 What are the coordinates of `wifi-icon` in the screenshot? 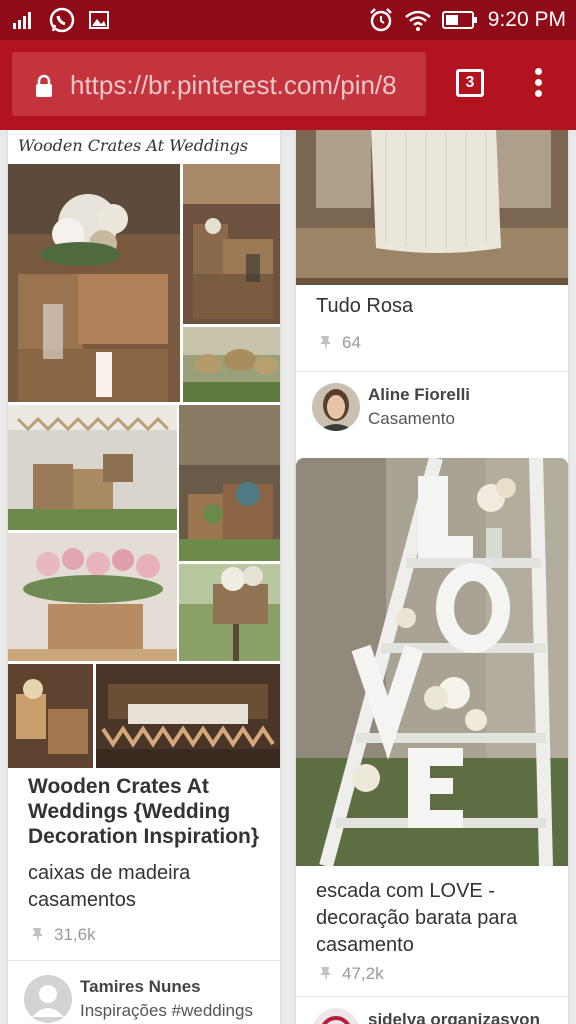 It's located at (417, 20).